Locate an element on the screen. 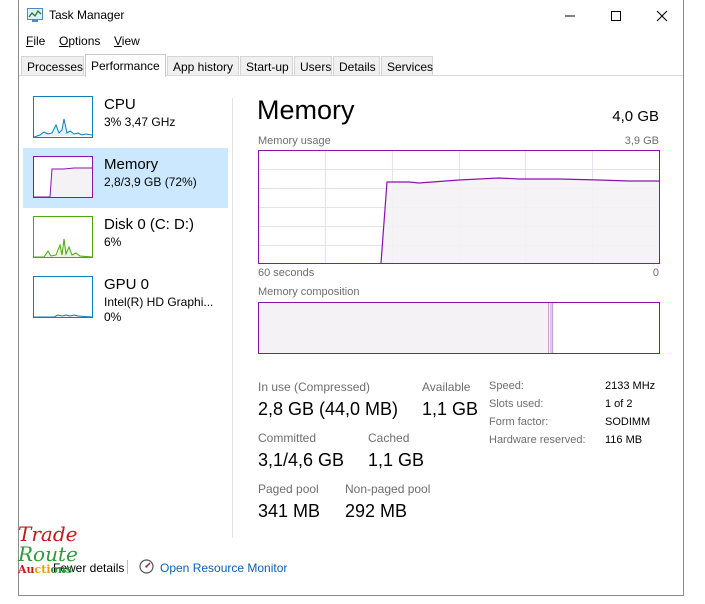 The image size is (705, 604). title-bar: Task Manager is located at coordinates (351, 15).